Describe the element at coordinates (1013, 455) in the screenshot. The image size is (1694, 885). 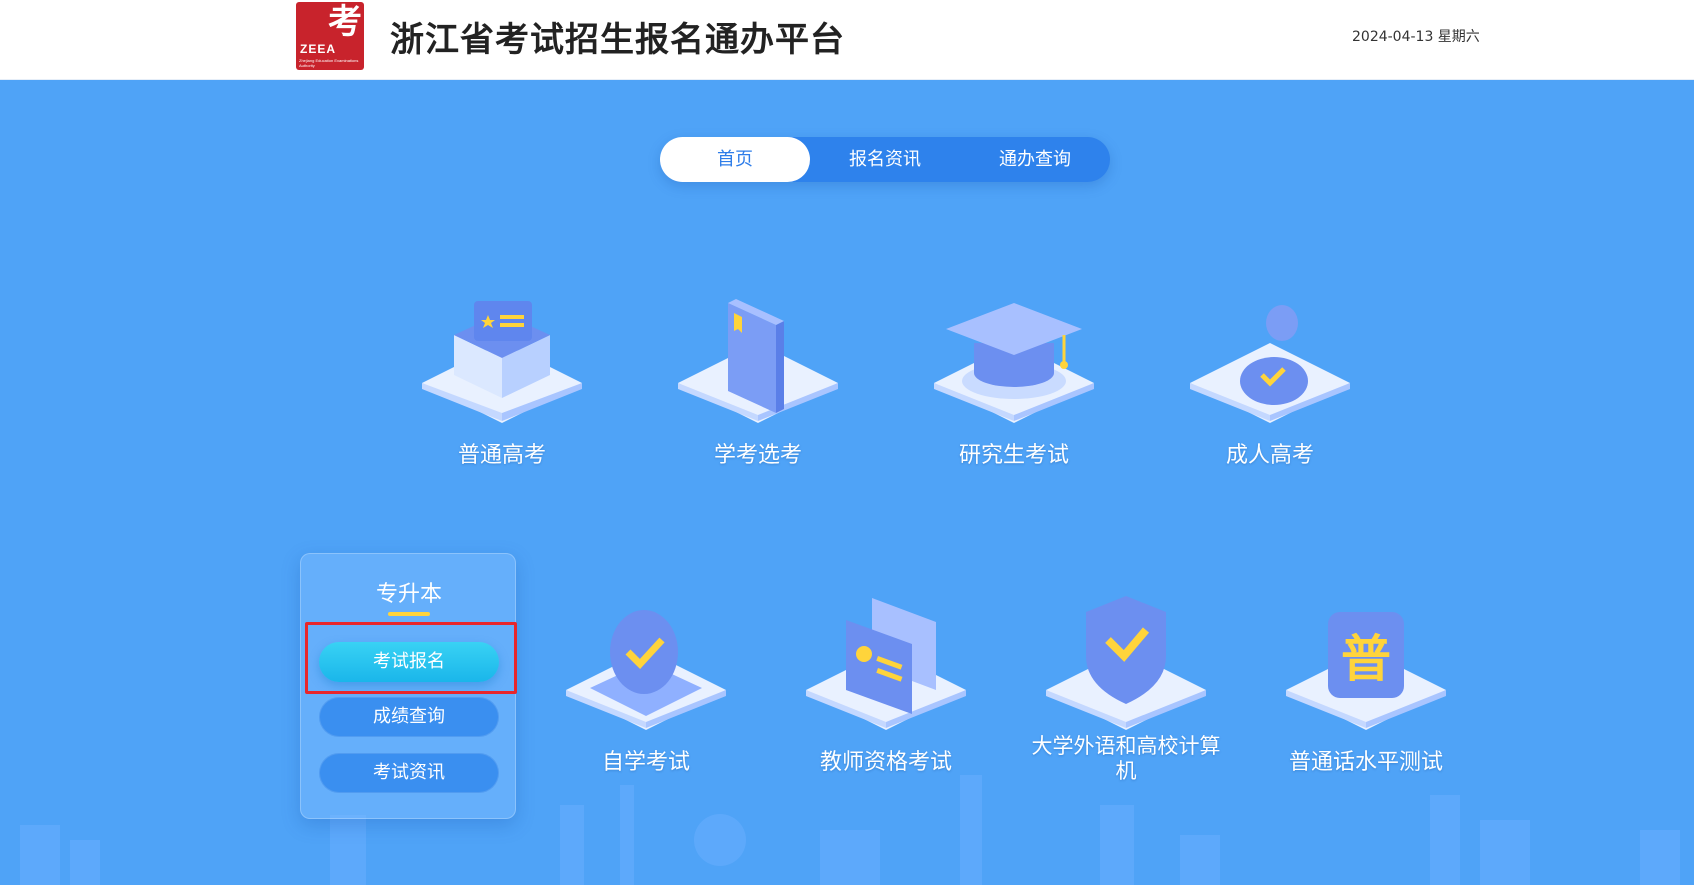
I see `service-label: 研究生考试` at that location.